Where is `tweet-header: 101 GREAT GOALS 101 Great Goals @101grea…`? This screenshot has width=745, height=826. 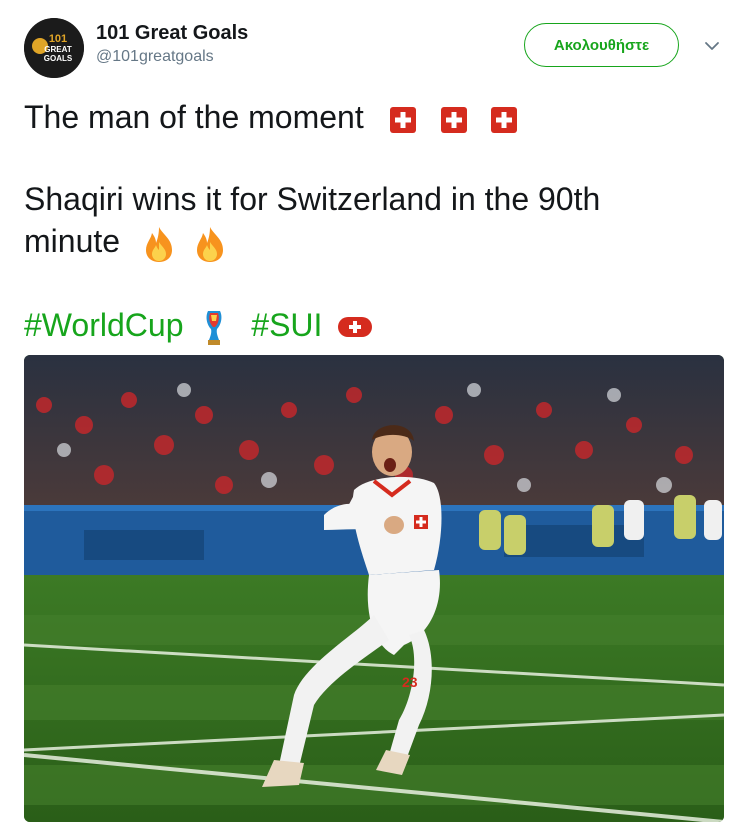
tweet-header: 101 GREAT GOALS 101 Great Goals @101grea… is located at coordinates (374, 48).